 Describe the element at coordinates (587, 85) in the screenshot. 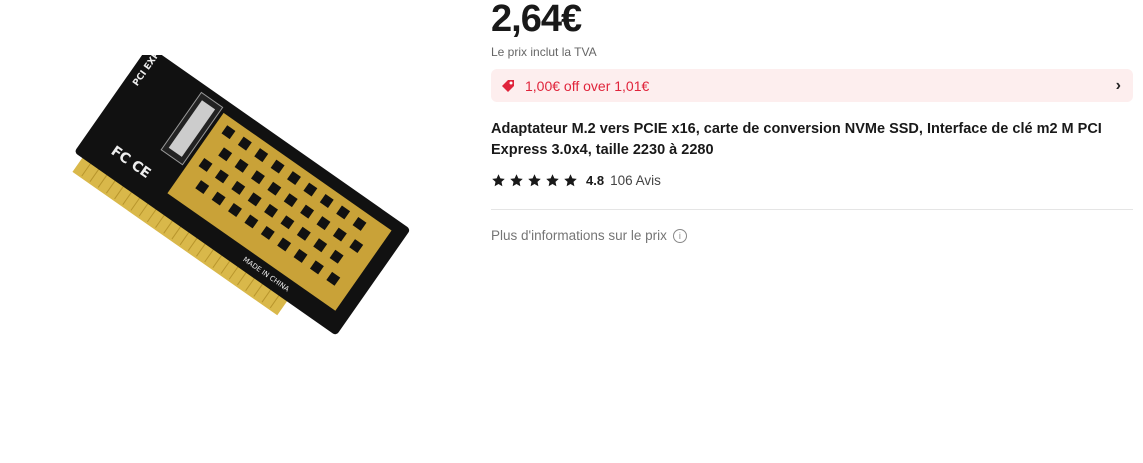

I see `promo-text: 1,00€ off over 1,01€` at that location.